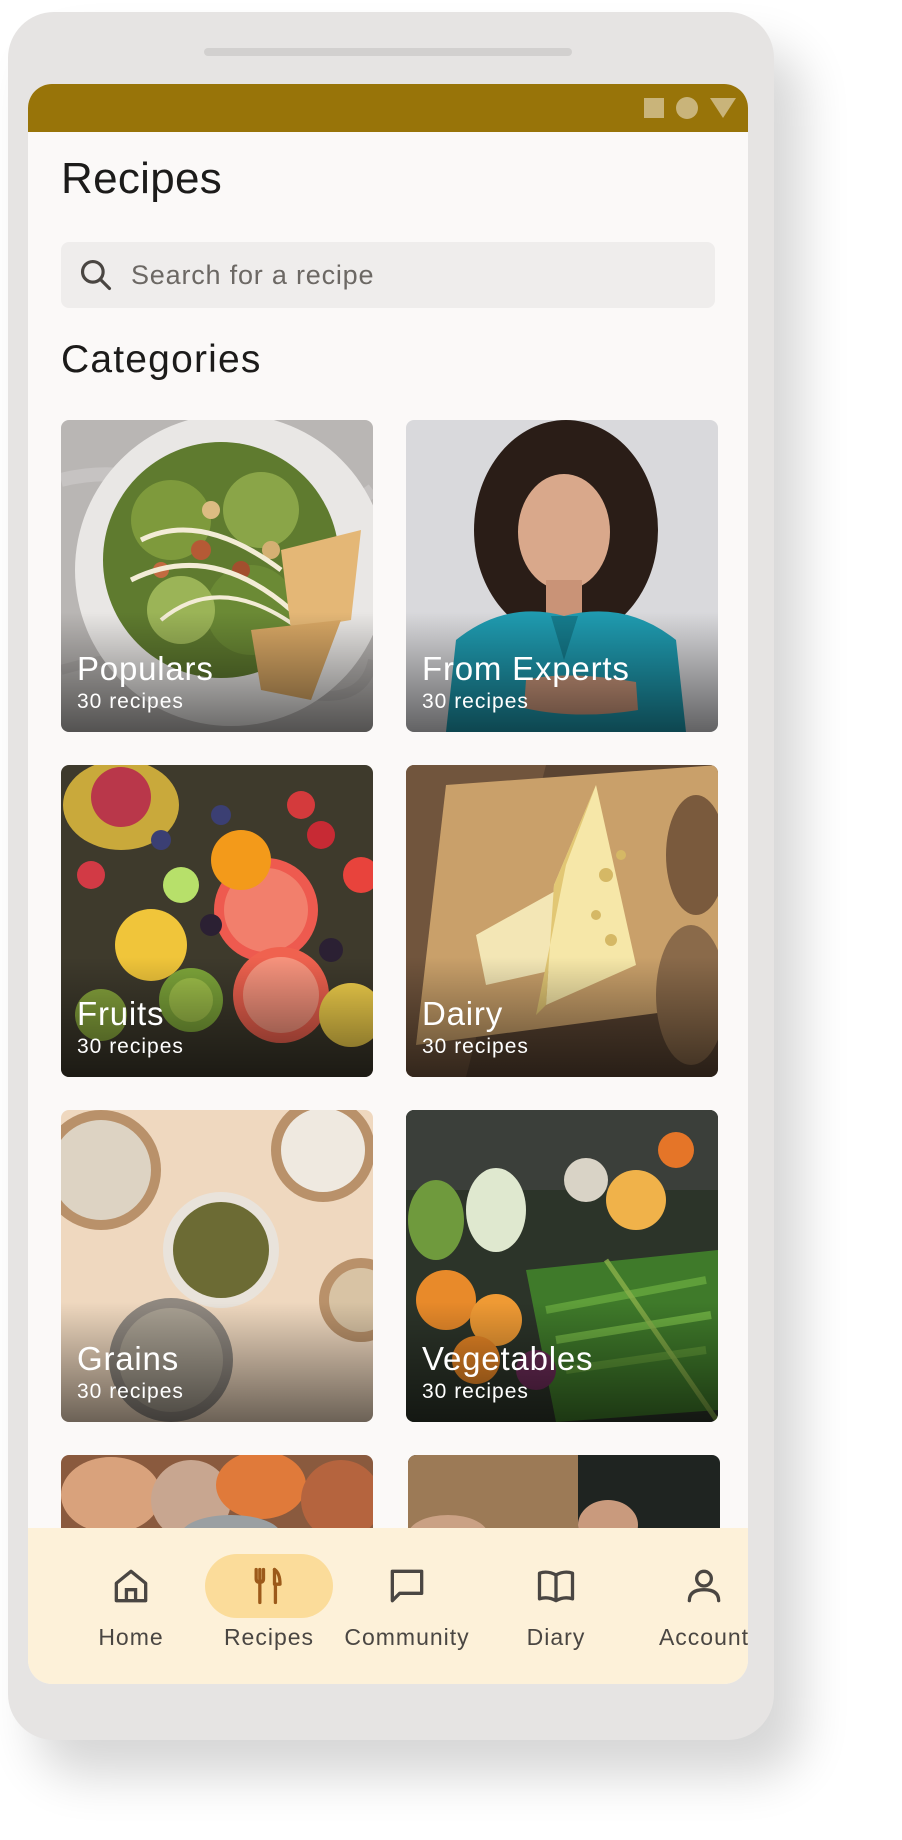 Image resolution: width=902 pixels, height=1840 pixels. I want to click on category-name: Dairy, so click(463, 1013).